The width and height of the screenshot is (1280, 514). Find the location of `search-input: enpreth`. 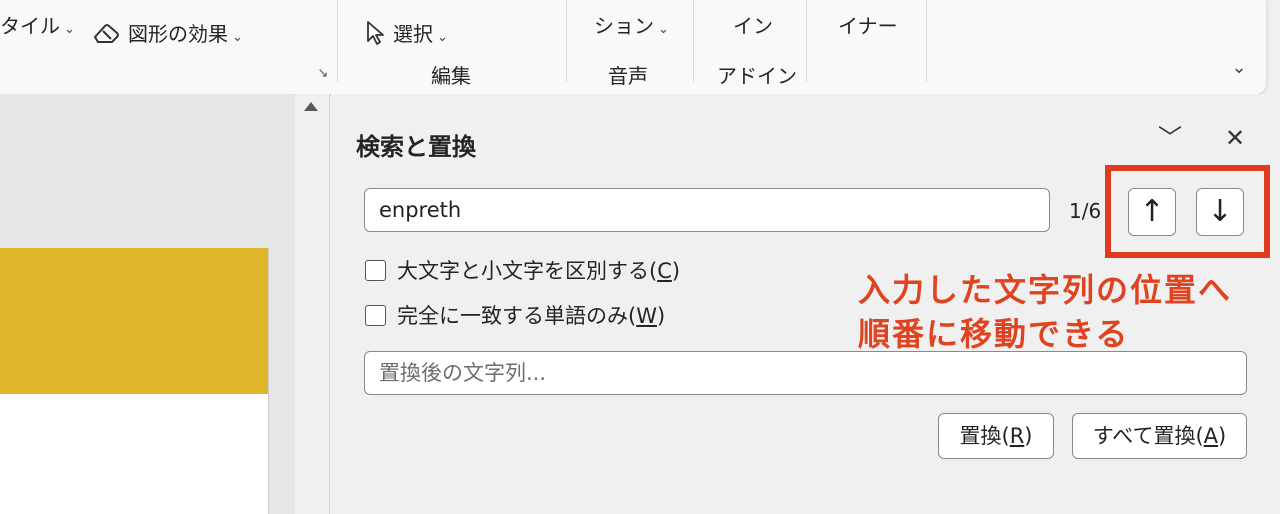

search-input: enpreth is located at coordinates (707, 210).